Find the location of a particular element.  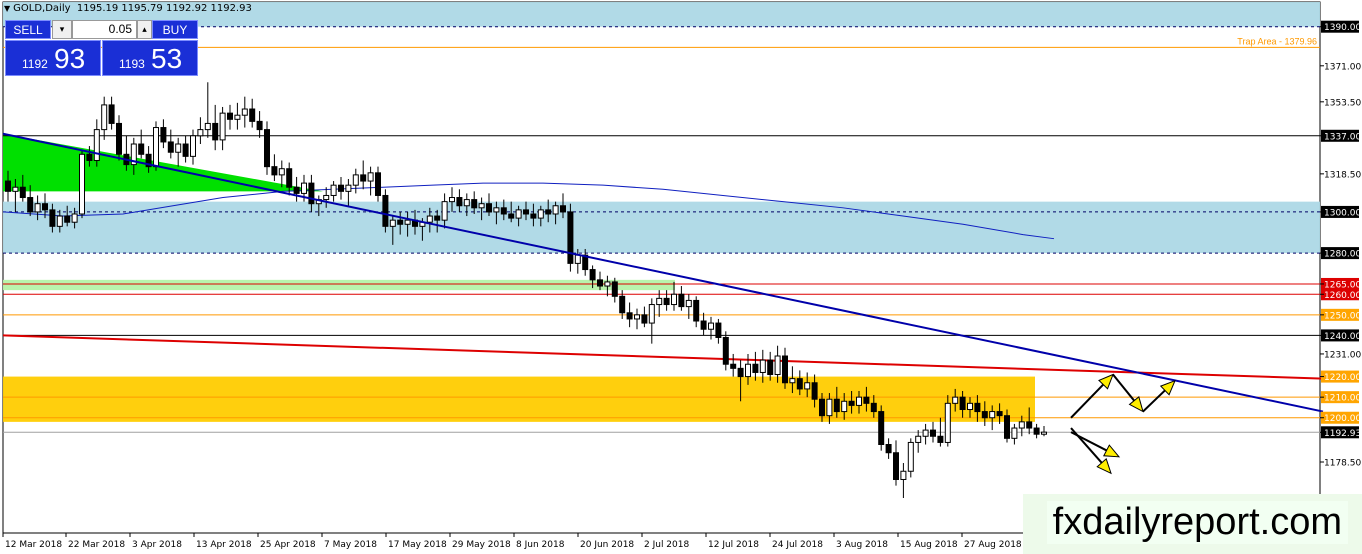

sell-button: SELL is located at coordinates (28, 29).